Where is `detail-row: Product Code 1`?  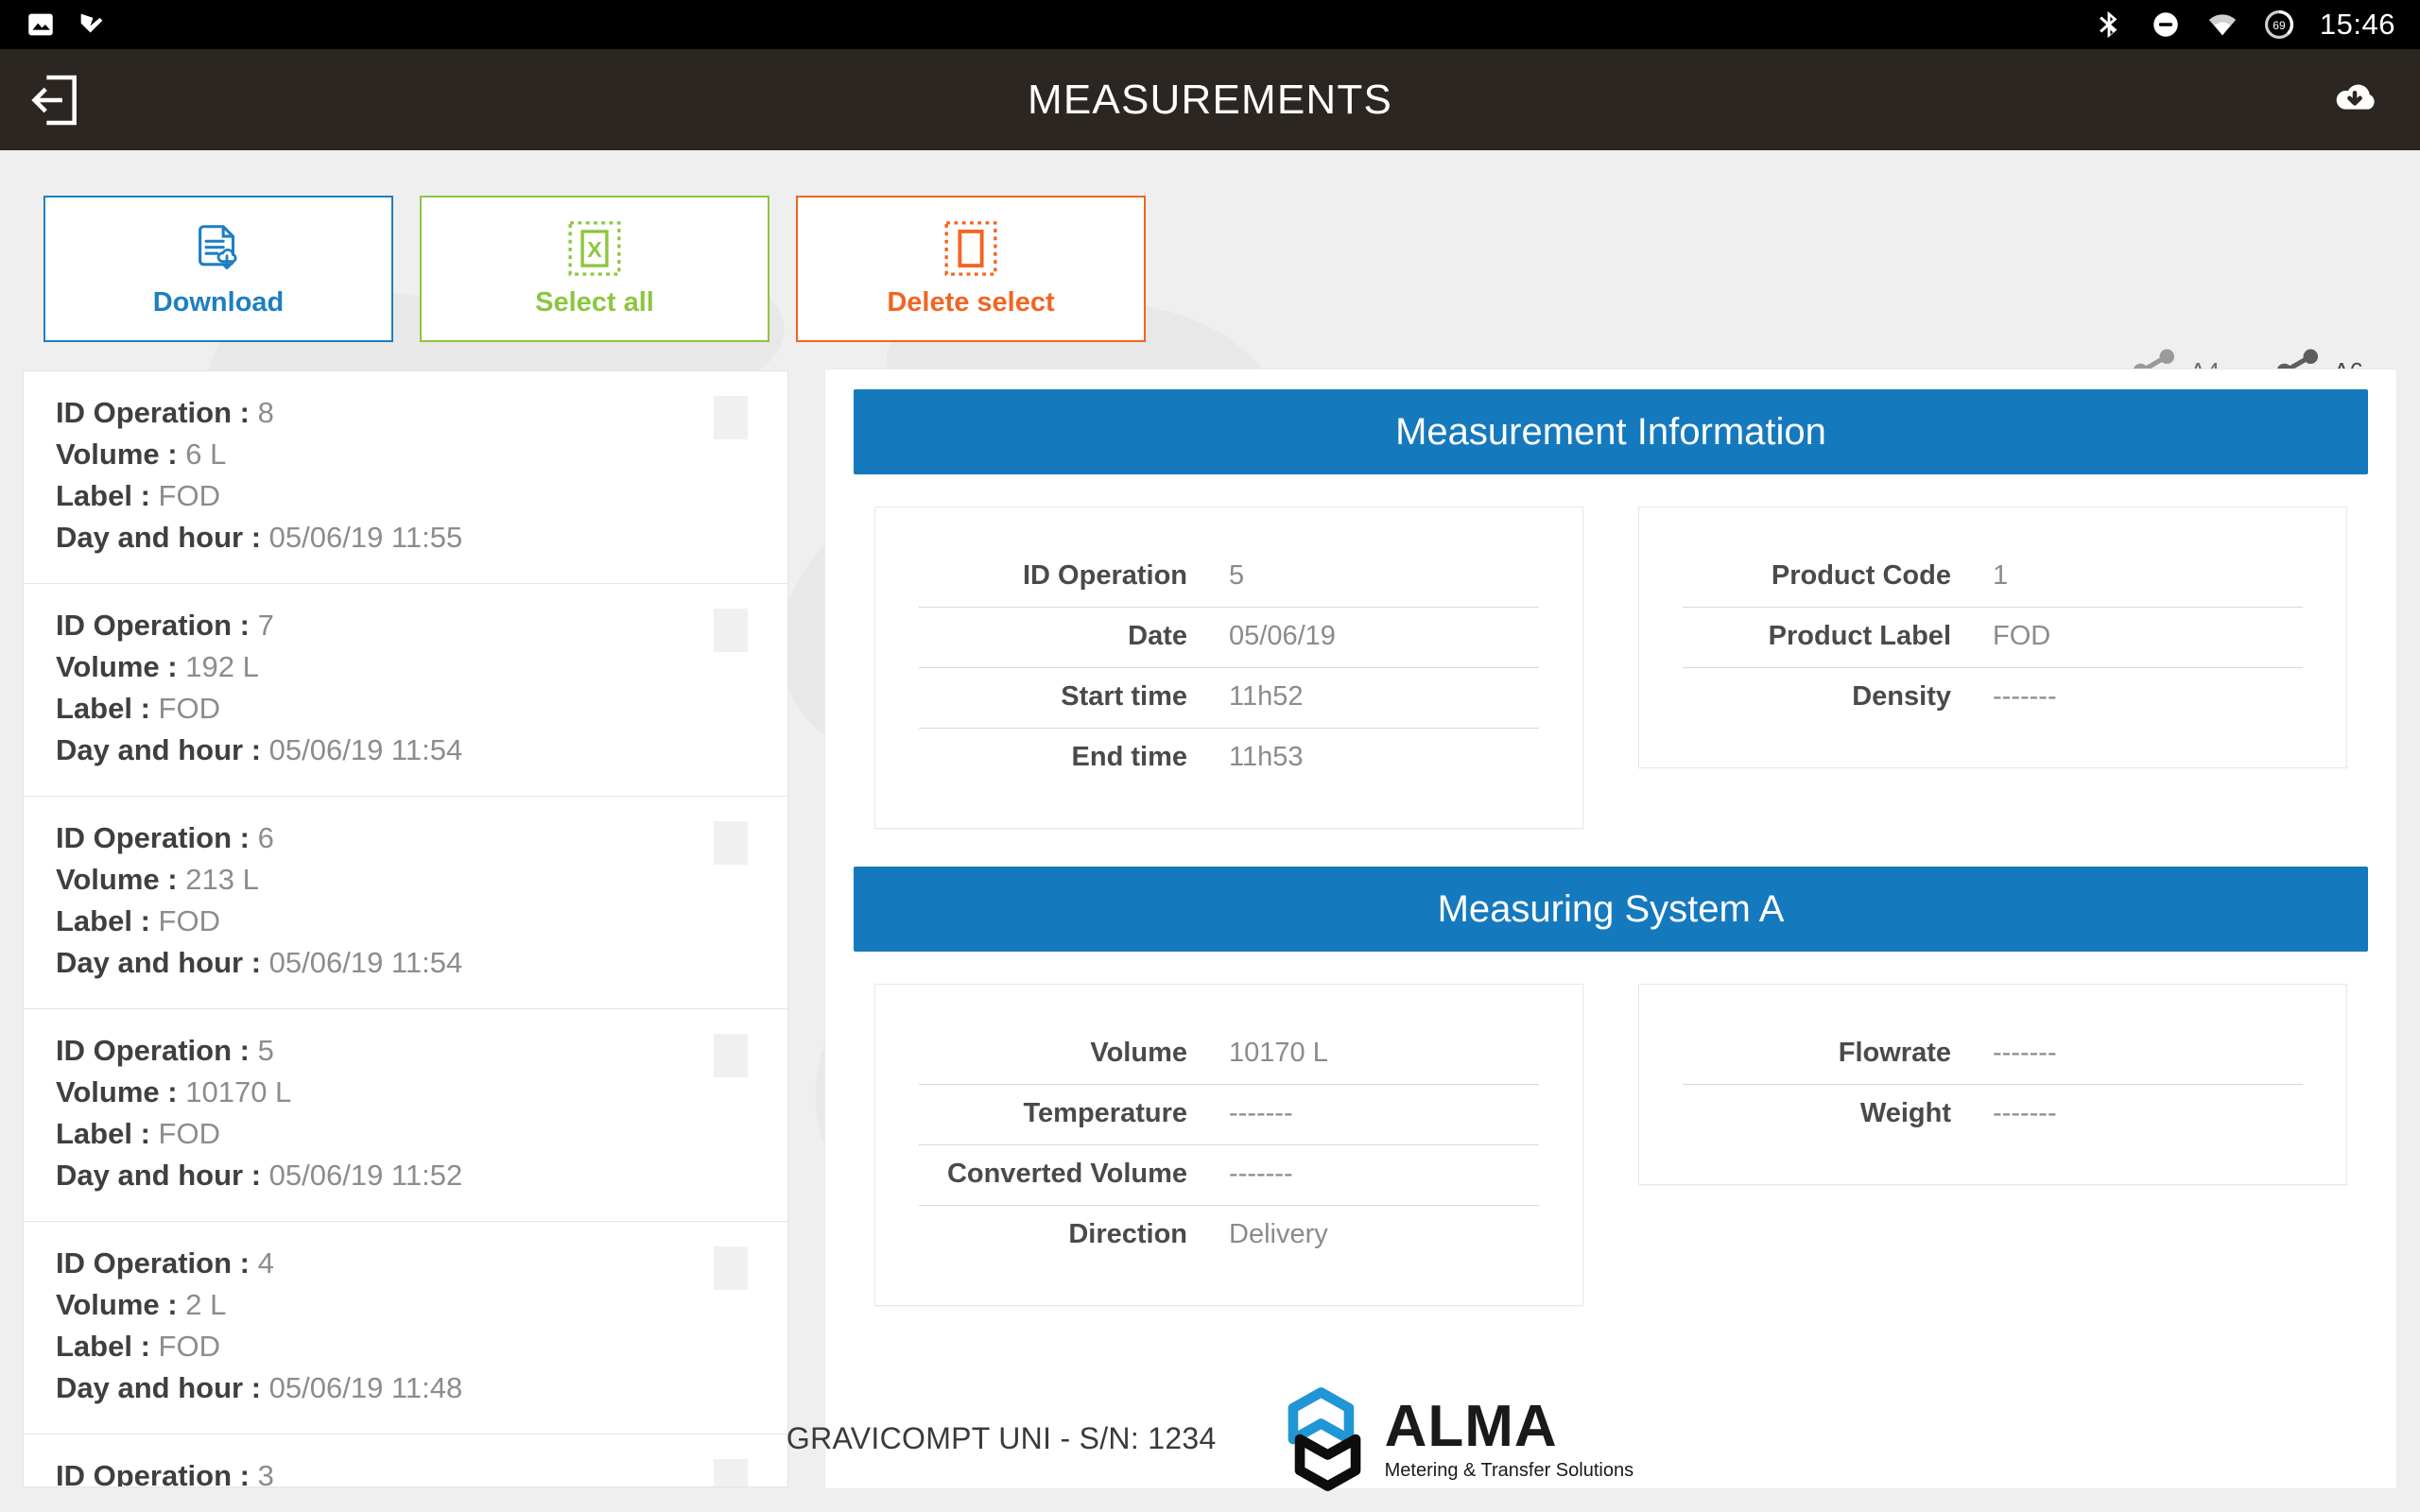 detail-row: Product Code 1 is located at coordinates (1993, 577).